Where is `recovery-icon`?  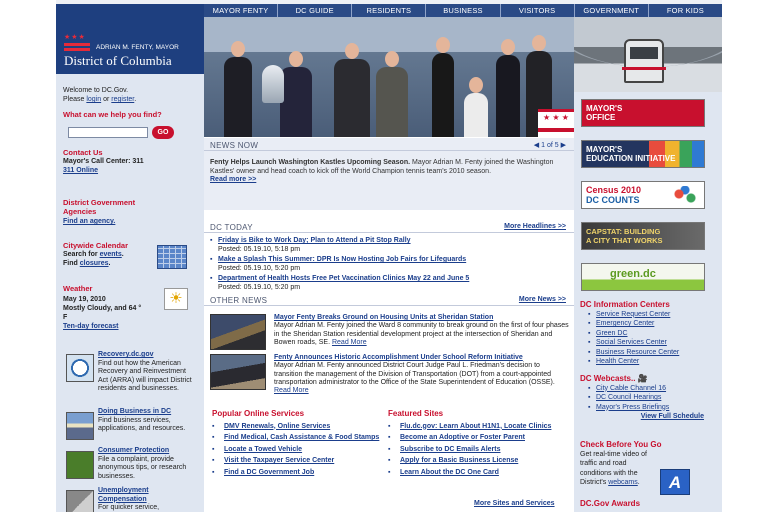 recovery-icon is located at coordinates (80, 368).